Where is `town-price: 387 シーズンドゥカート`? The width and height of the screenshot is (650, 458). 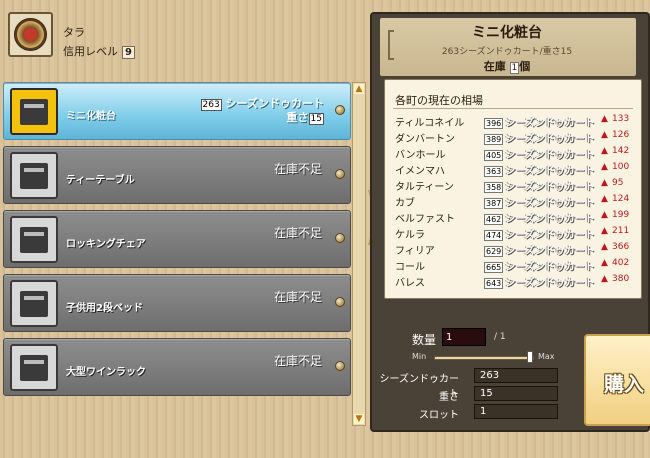
town-price: 387 シーズンドゥカート is located at coordinates (539, 203).